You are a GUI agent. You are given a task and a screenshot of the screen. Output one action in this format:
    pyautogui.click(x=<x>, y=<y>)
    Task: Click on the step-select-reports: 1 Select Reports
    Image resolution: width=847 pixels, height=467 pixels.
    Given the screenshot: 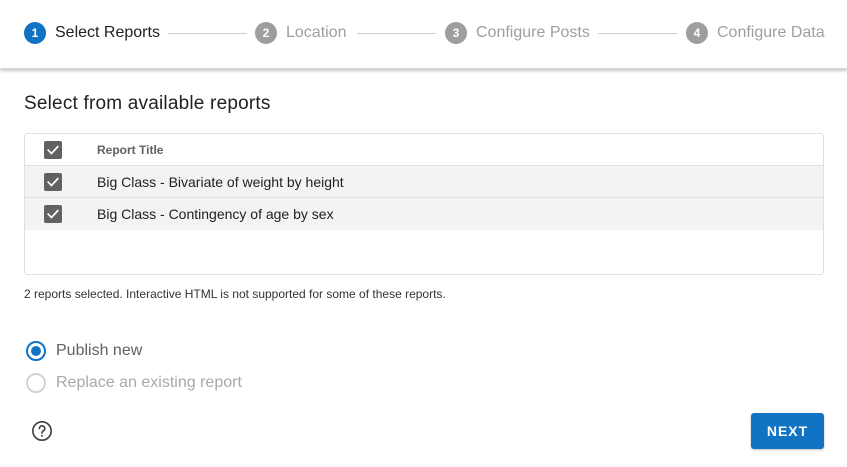 What is the action you would take?
    pyautogui.click(x=92, y=33)
    